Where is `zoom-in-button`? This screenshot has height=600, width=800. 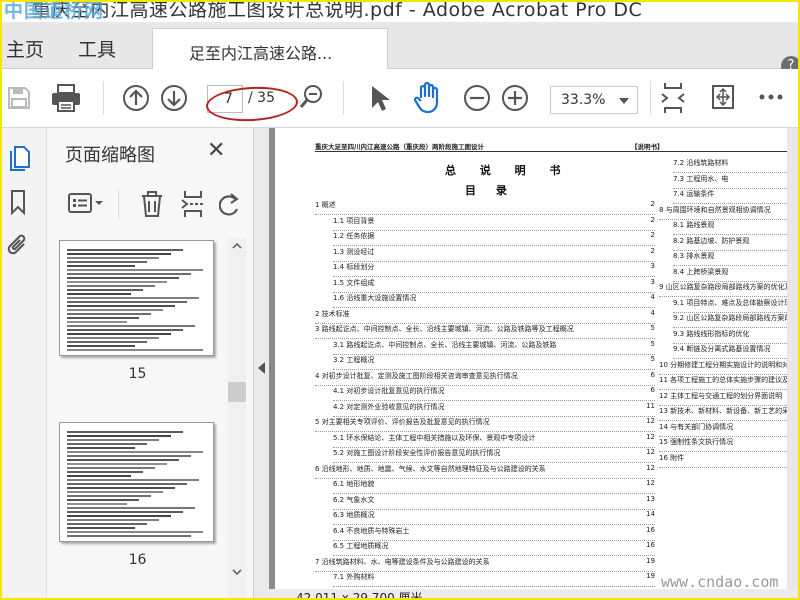 zoom-in-button is located at coordinates (515, 98).